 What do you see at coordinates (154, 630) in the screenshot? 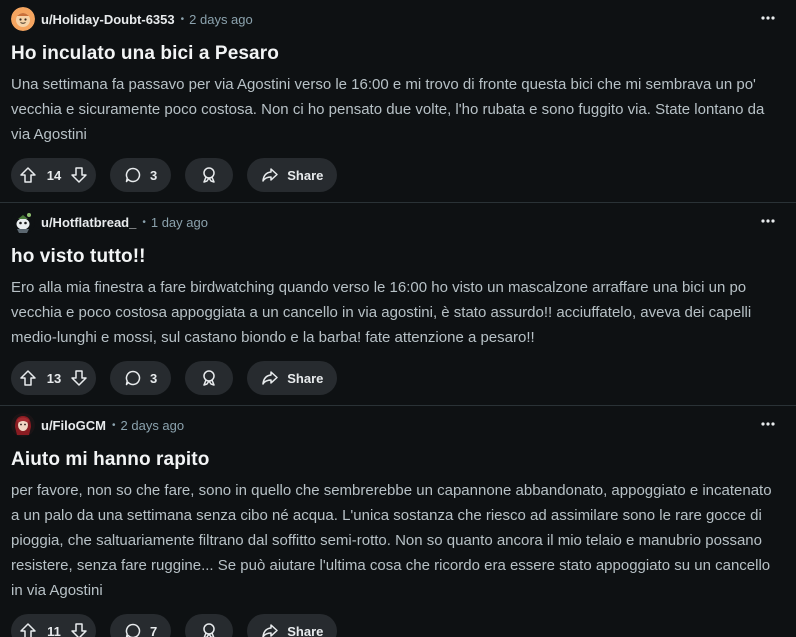
I see `comment-count: 7` at bounding box center [154, 630].